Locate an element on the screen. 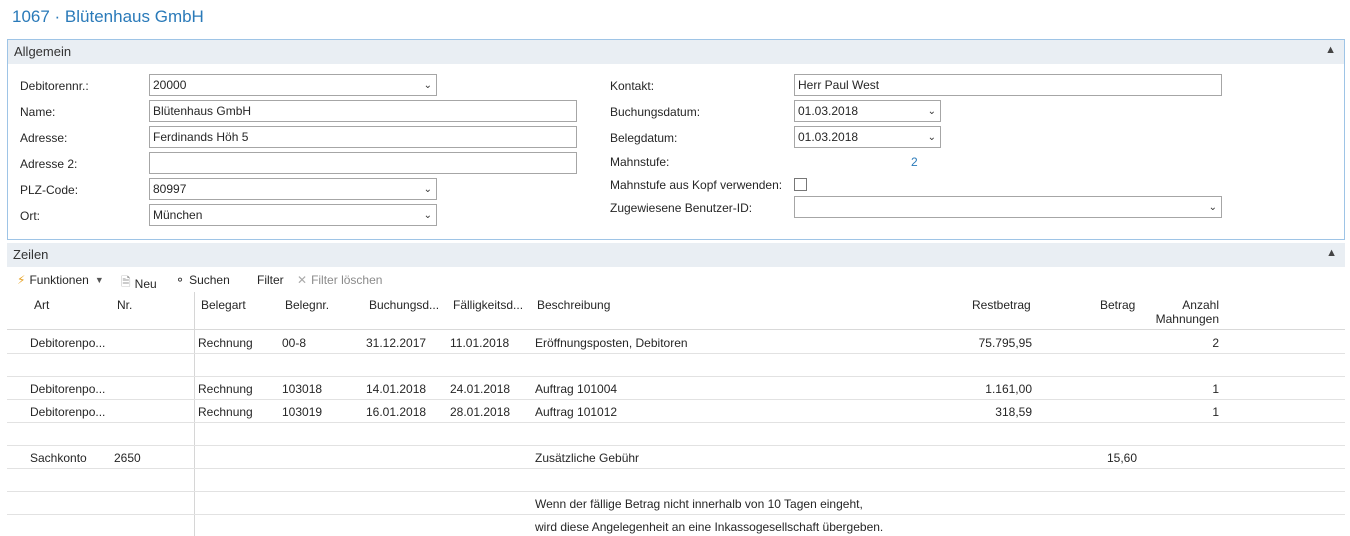 This screenshot has width=1350, height=536. cell-beschreibung: Eröffnungsposten, Debitoren is located at coordinates (611, 343).